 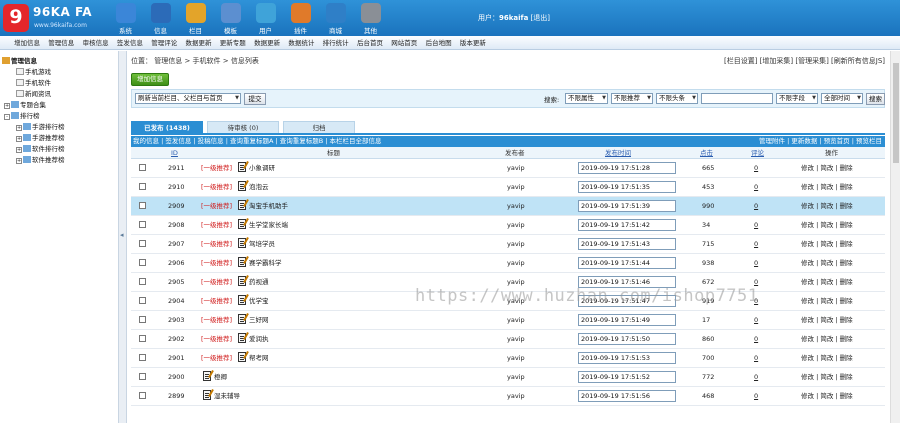 What do you see at coordinates (627, 396) in the screenshot?
I see `row-time-field: 2019-09-19 17:51:56` at bounding box center [627, 396].